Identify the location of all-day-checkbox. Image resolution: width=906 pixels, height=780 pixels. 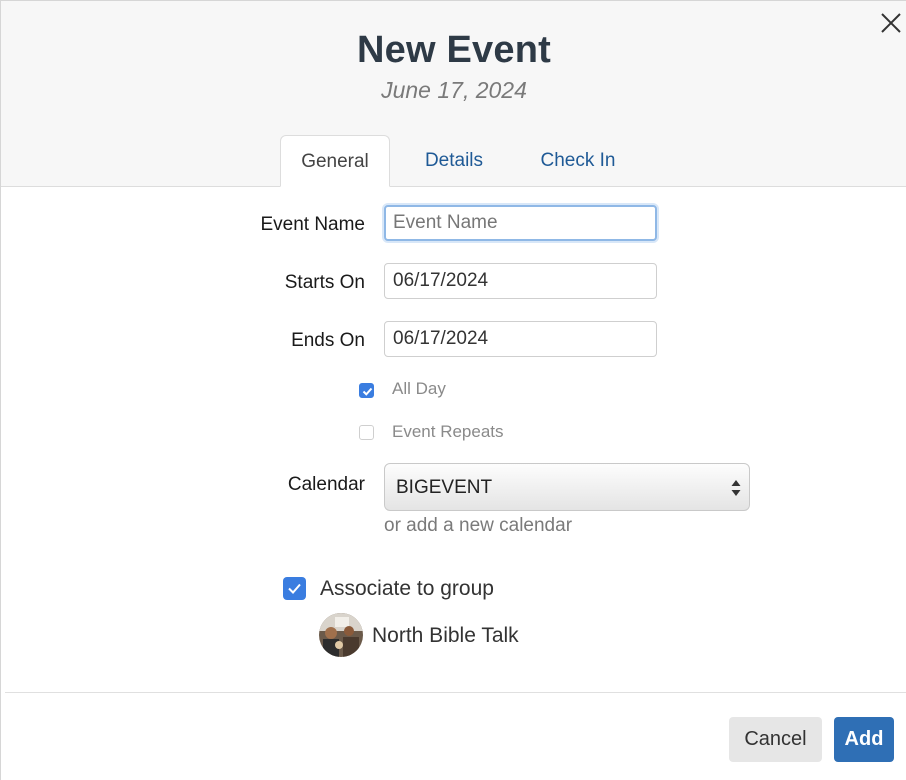
(366, 390).